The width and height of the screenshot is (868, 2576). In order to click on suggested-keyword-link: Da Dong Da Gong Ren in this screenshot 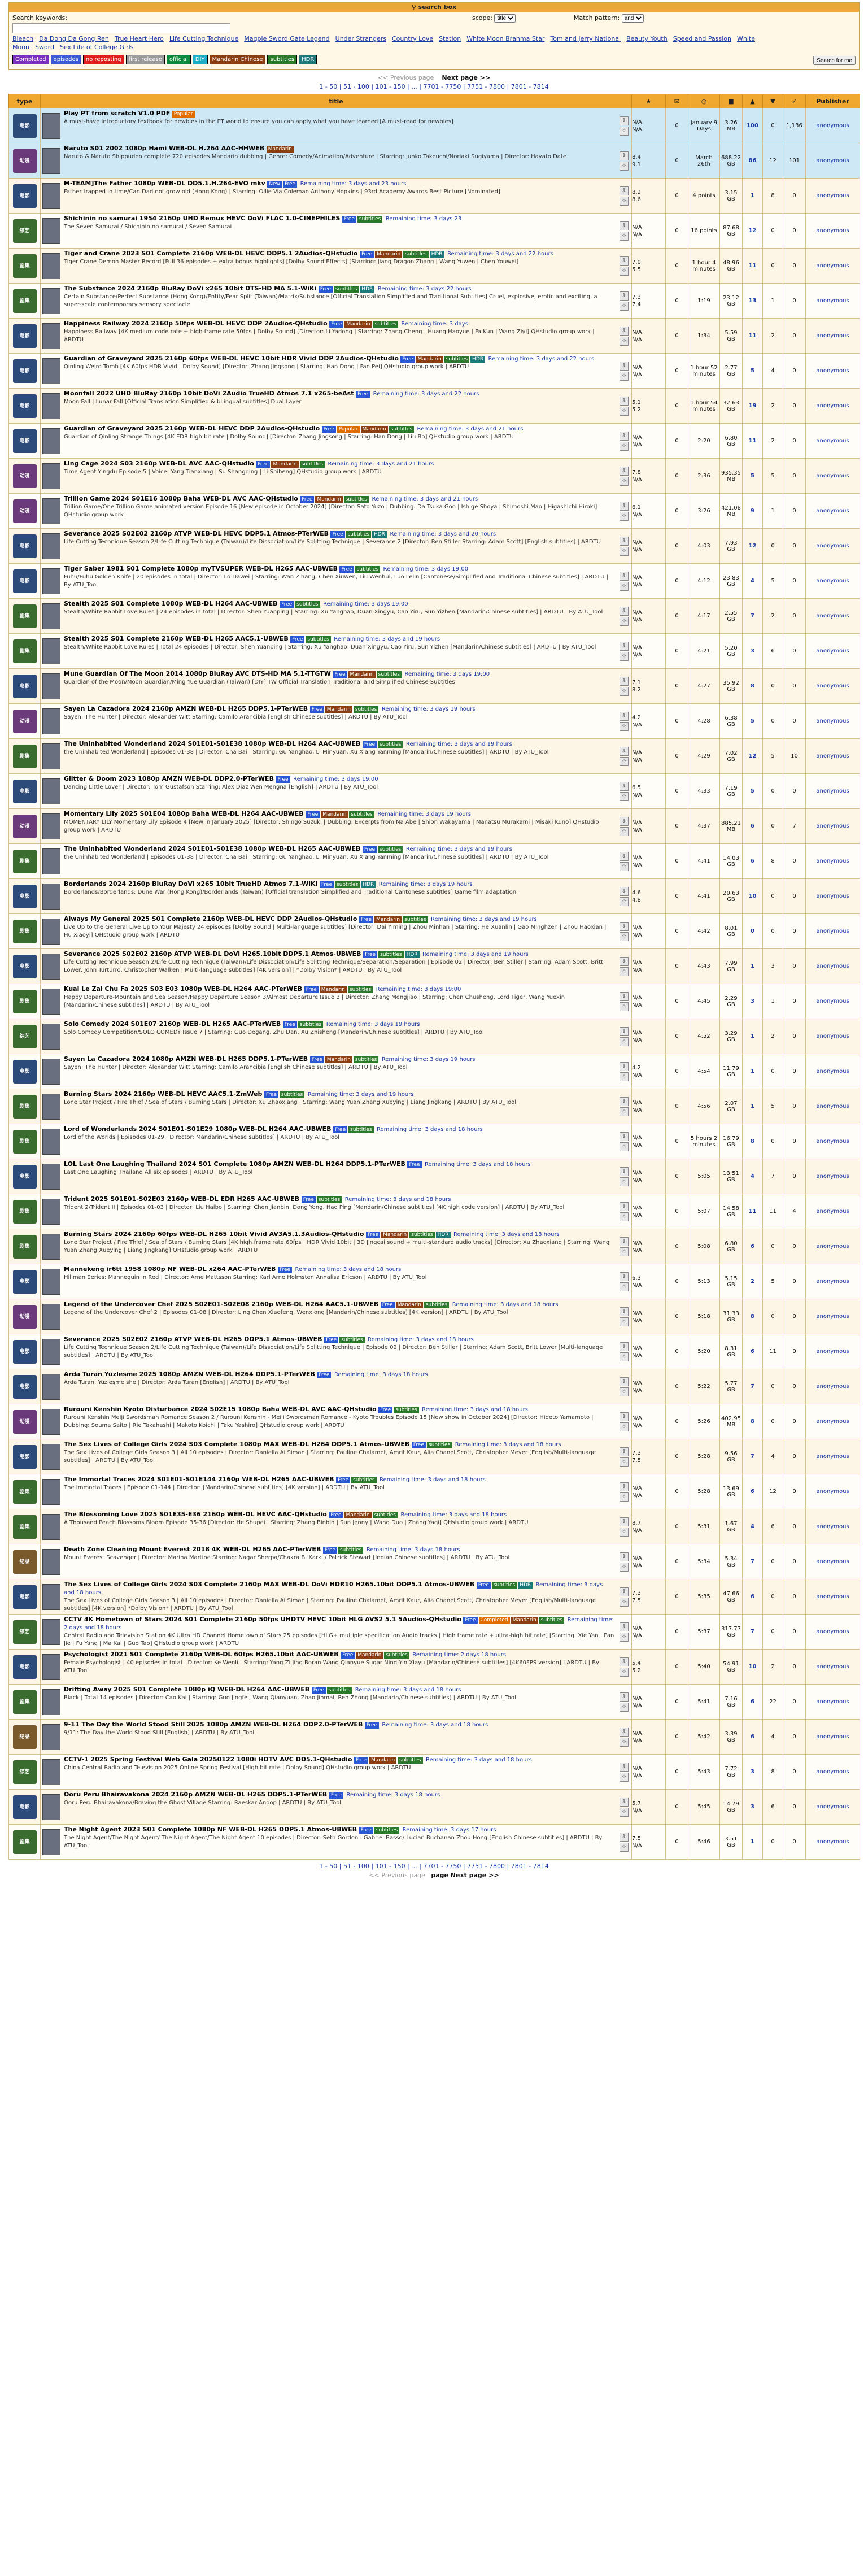, I will do `click(74, 38)`.